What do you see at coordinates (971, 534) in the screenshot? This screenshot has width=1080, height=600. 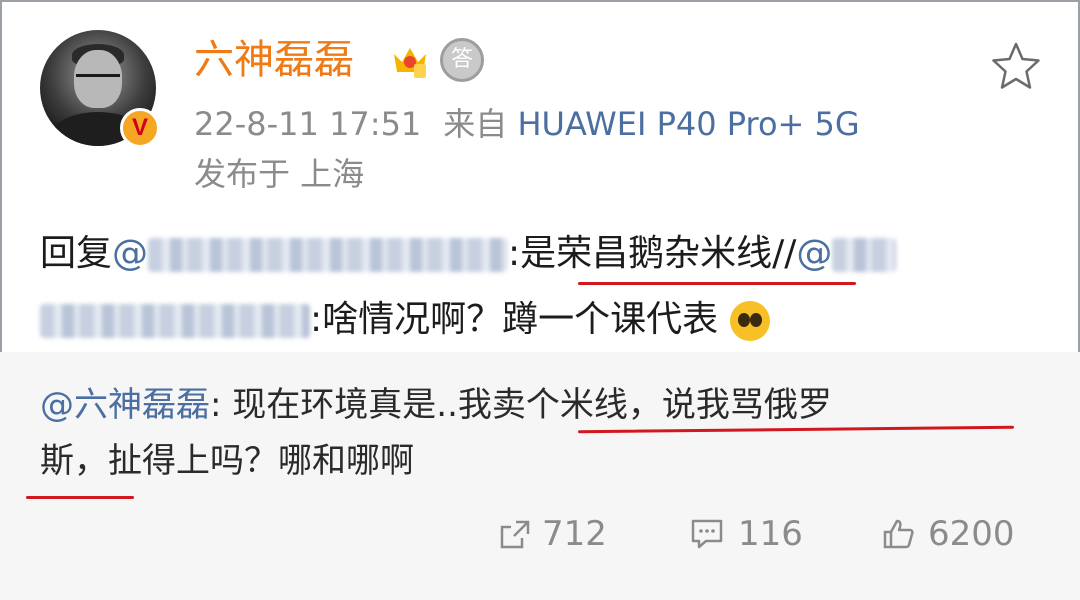 I see `like-count: 6200` at bounding box center [971, 534].